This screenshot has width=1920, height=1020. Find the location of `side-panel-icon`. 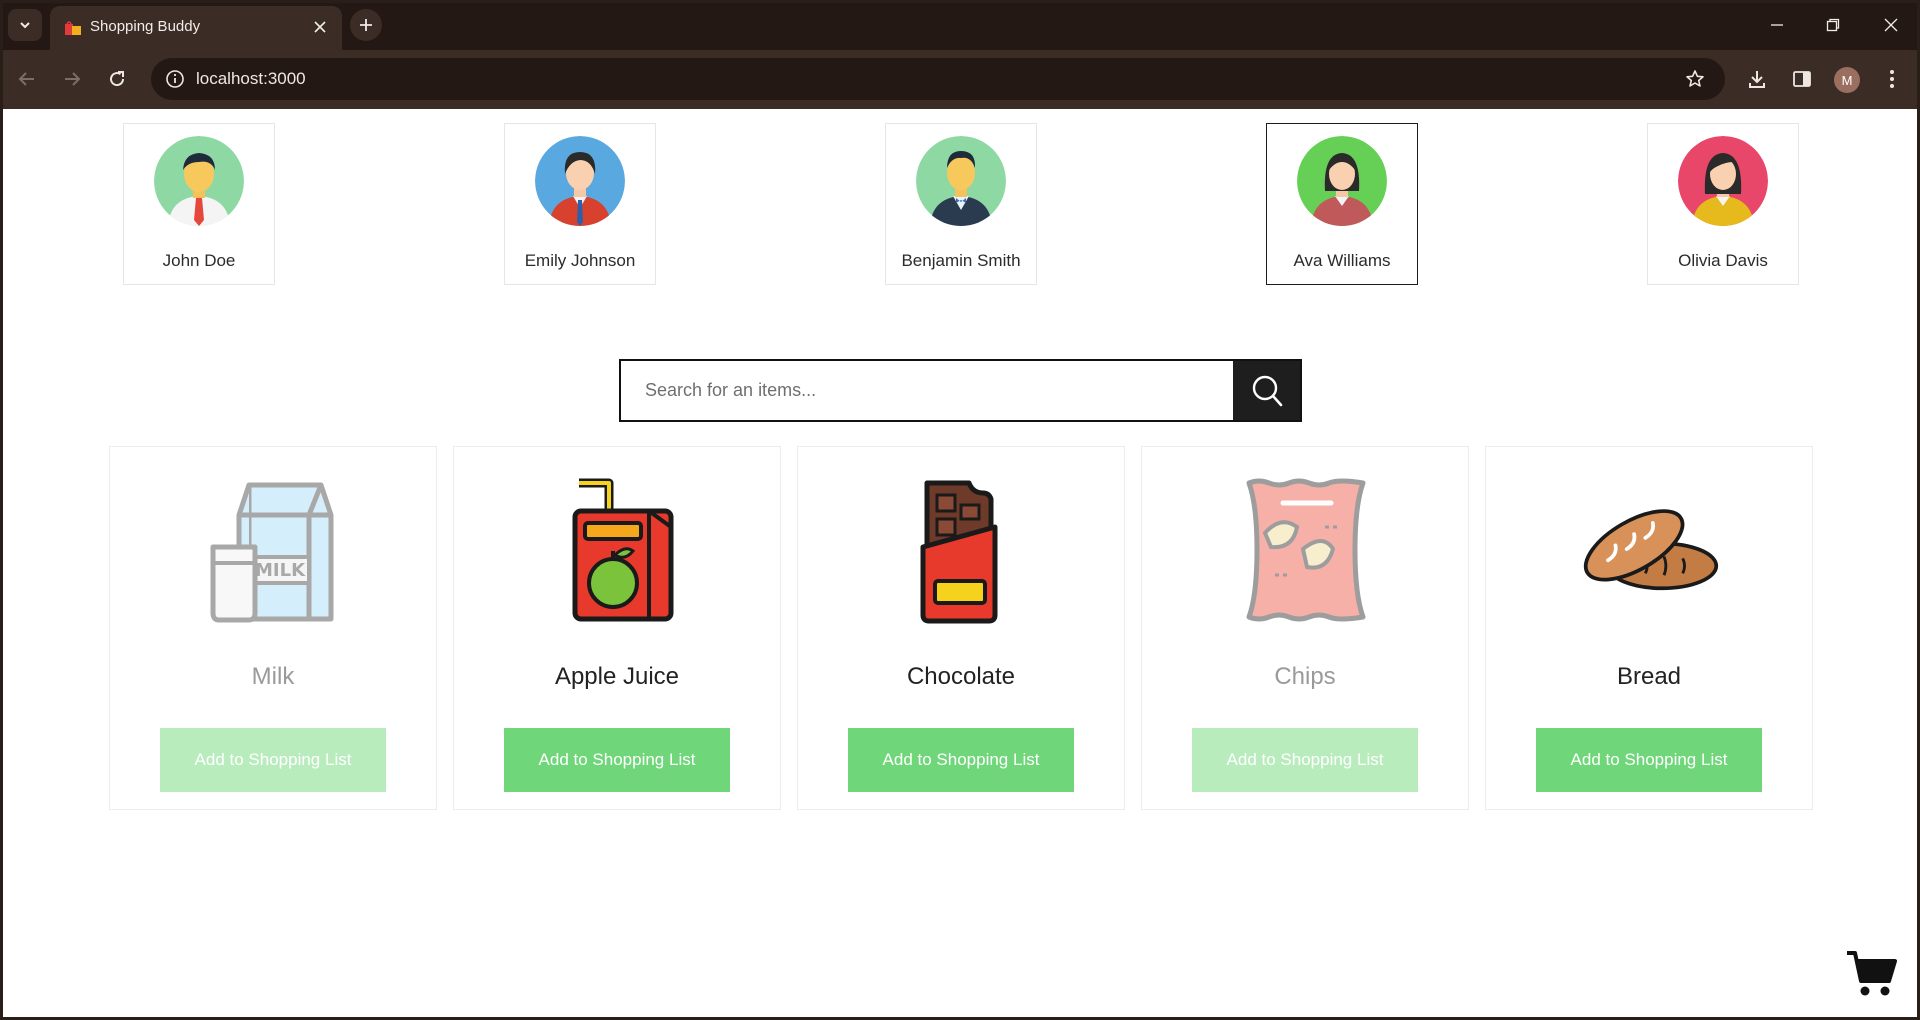

side-panel-icon is located at coordinates (1802, 79).